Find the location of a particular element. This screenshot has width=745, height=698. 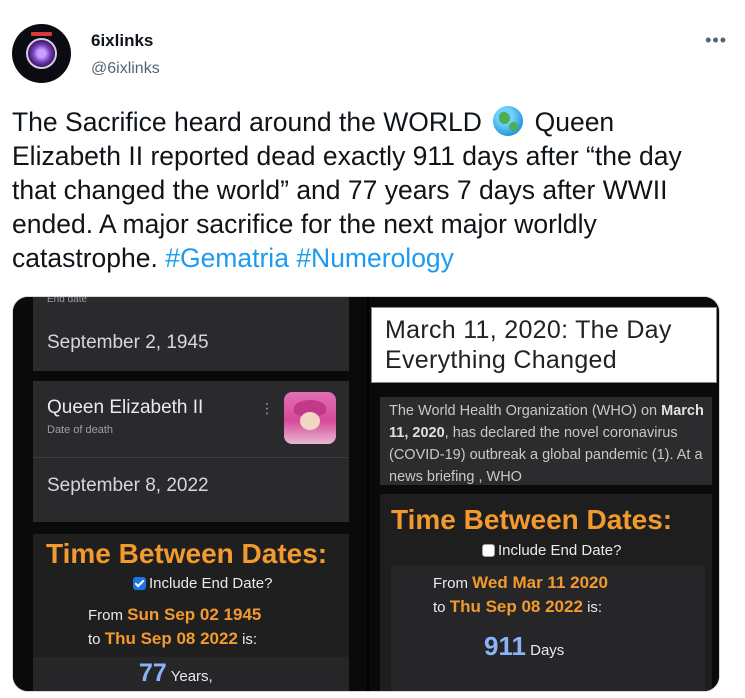

tweet-header: 6ixlinks @6ixlinks ••• is located at coordinates (372, 54).